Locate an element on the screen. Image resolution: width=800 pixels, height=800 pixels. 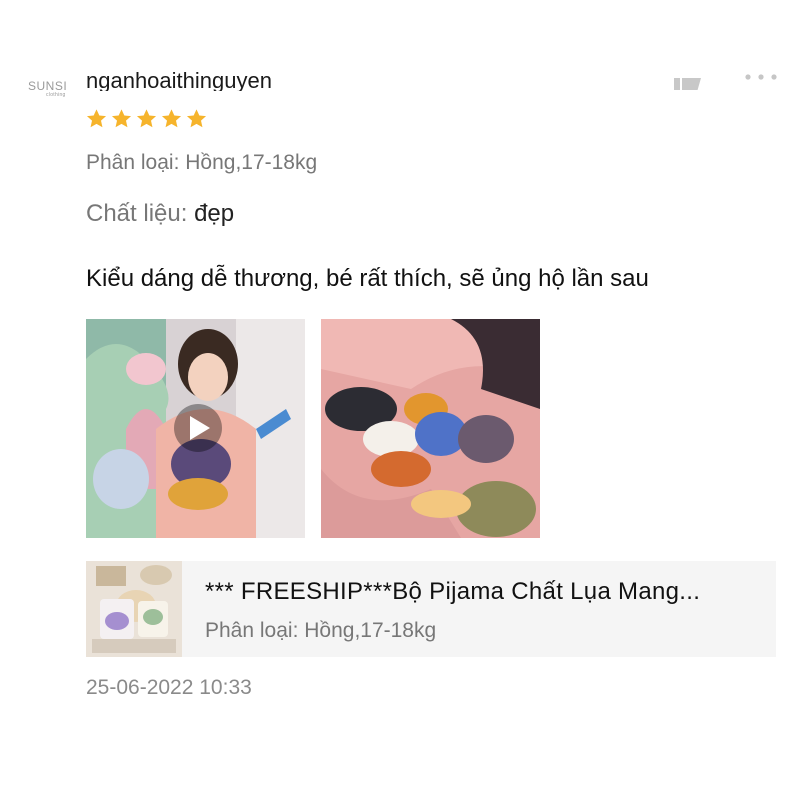
review-timestamp: 25-06-2022 10:33 is located at coordinates (169, 687).